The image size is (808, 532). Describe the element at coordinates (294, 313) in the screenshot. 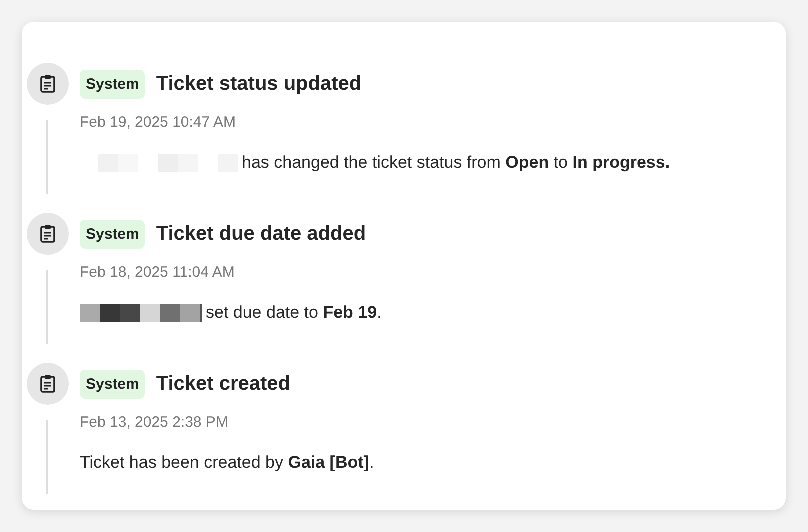

I see `event-description: set due date to Feb 19.` at that location.